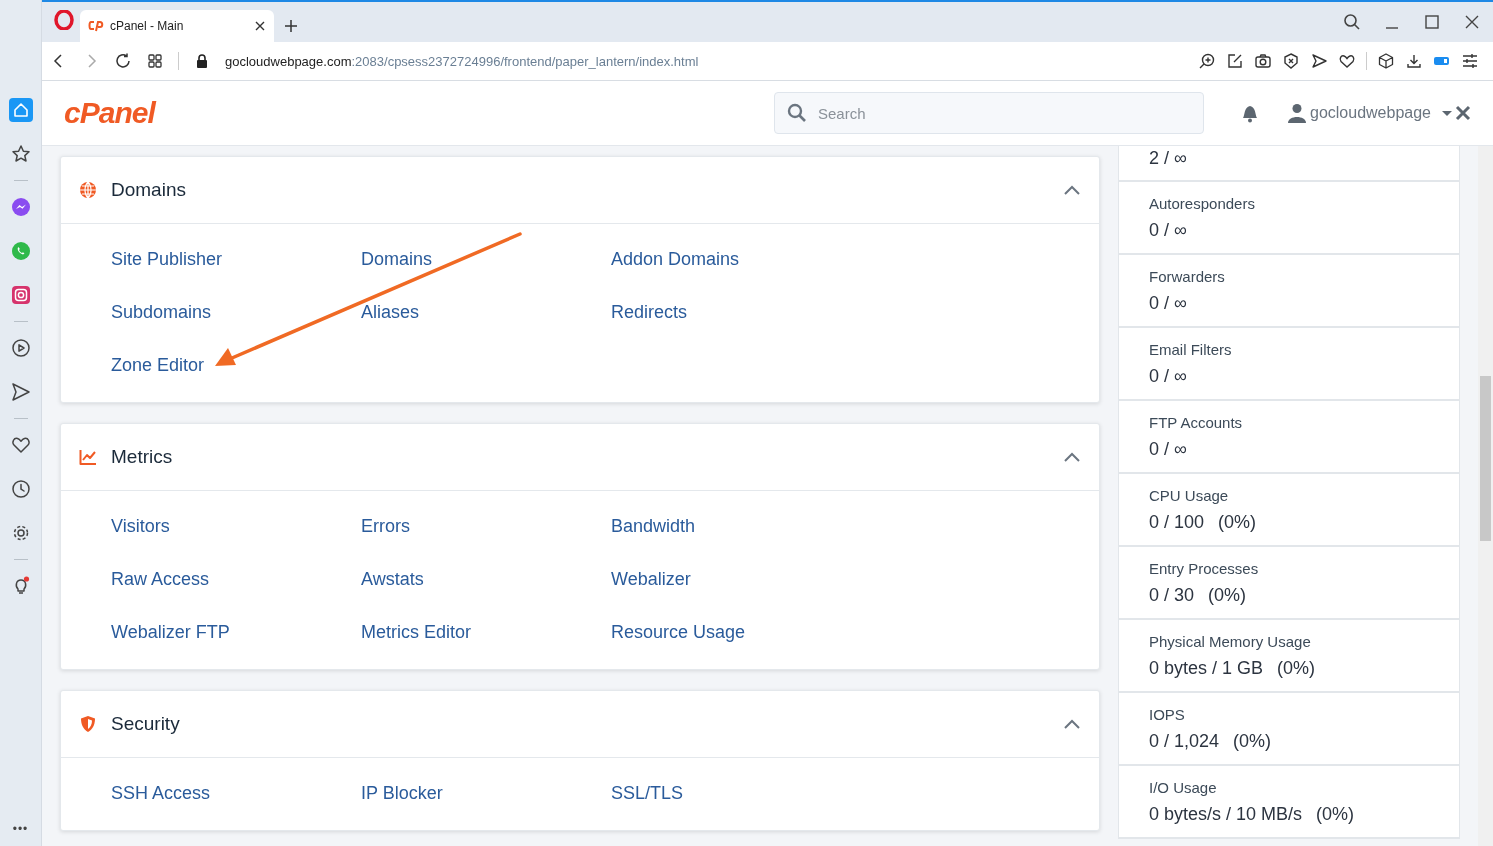 The width and height of the screenshot is (1493, 846). Describe the element at coordinates (1319, 61) in the screenshot. I see `send-icon` at that location.